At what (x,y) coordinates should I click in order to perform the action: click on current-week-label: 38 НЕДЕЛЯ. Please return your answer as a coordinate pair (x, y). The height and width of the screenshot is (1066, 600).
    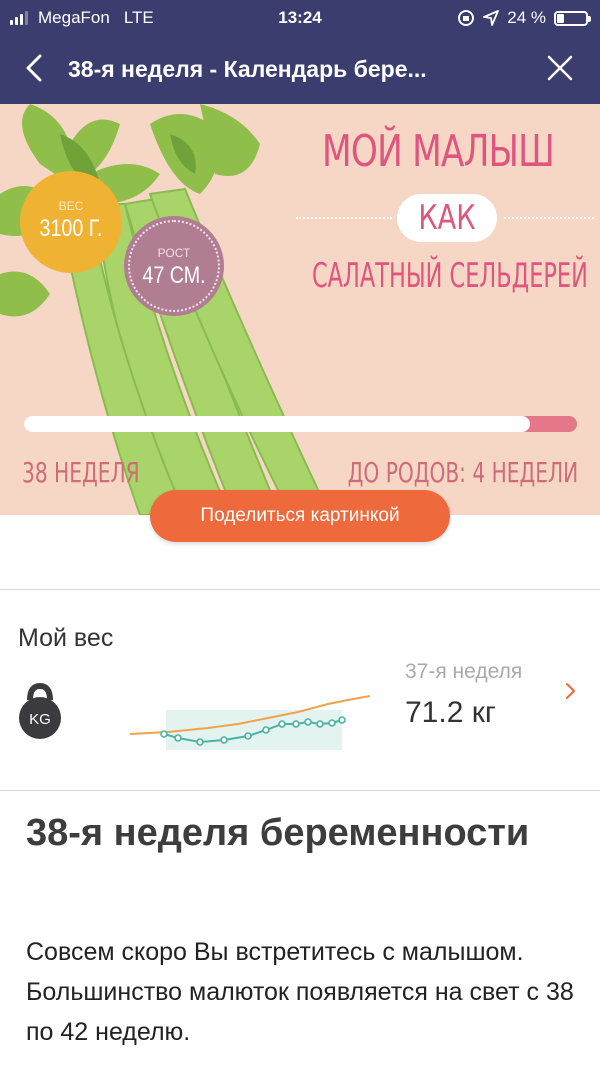
    Looking at the image, I should click on (81, 472).